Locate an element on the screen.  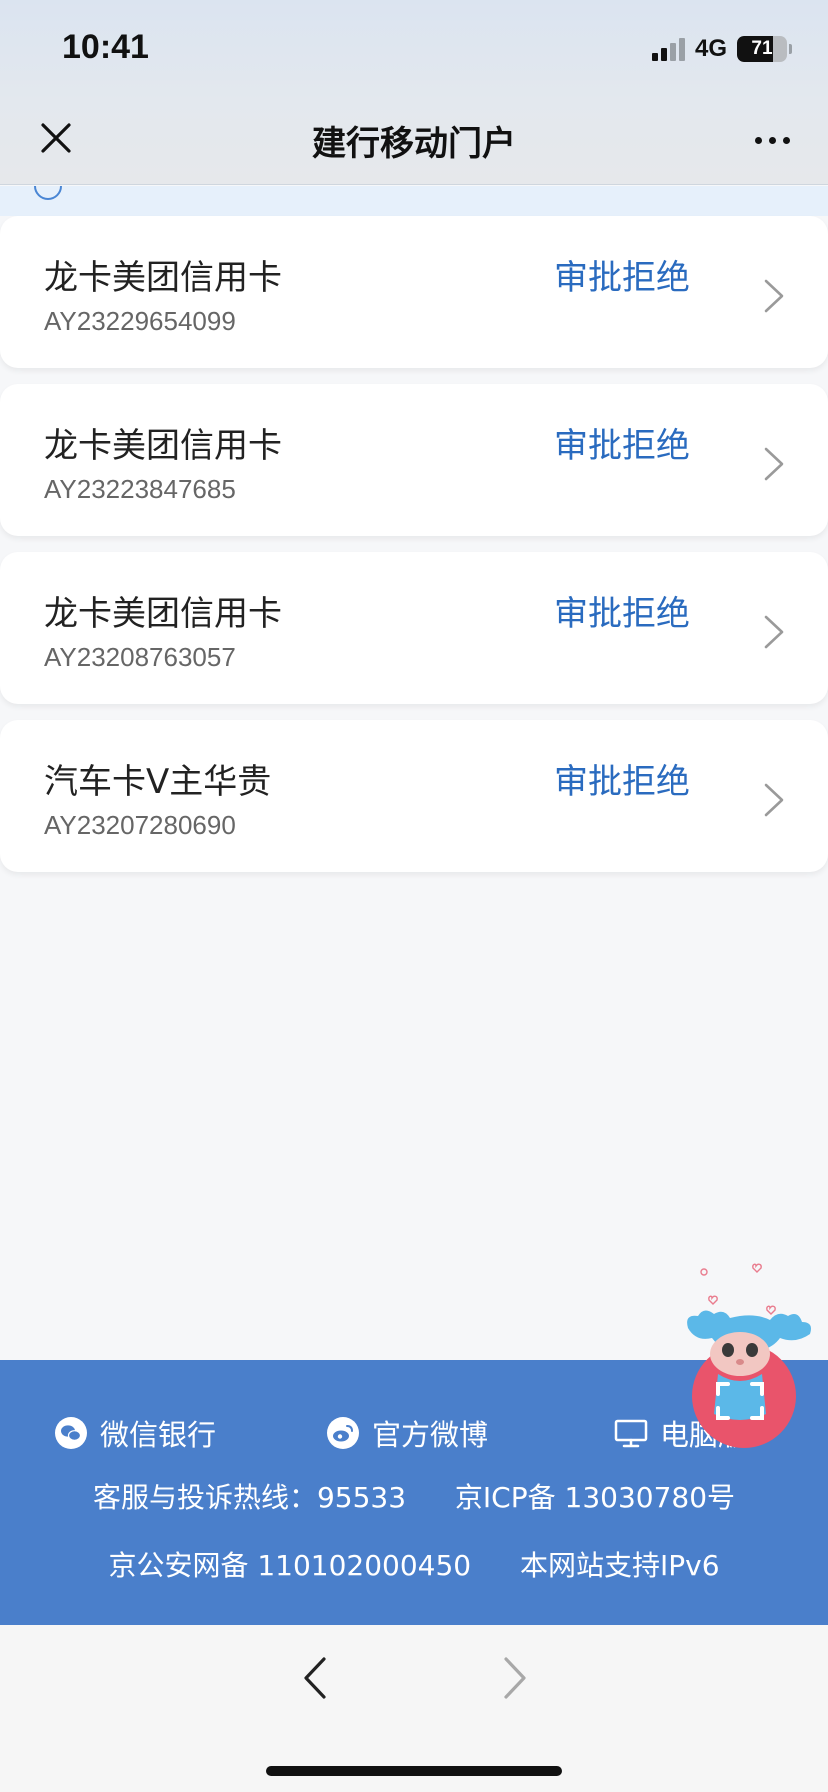
mascot-scan-button is located at coordinates (753, 1353).